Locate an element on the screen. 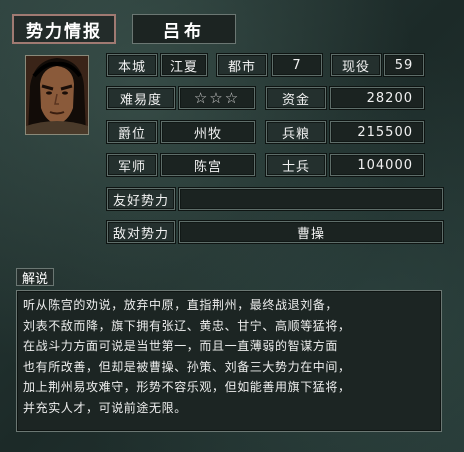  explanation-line: 也有所改善，但却是被曹操、孙策、刘备三大势力在中间， is located at coordinates (187, 366).